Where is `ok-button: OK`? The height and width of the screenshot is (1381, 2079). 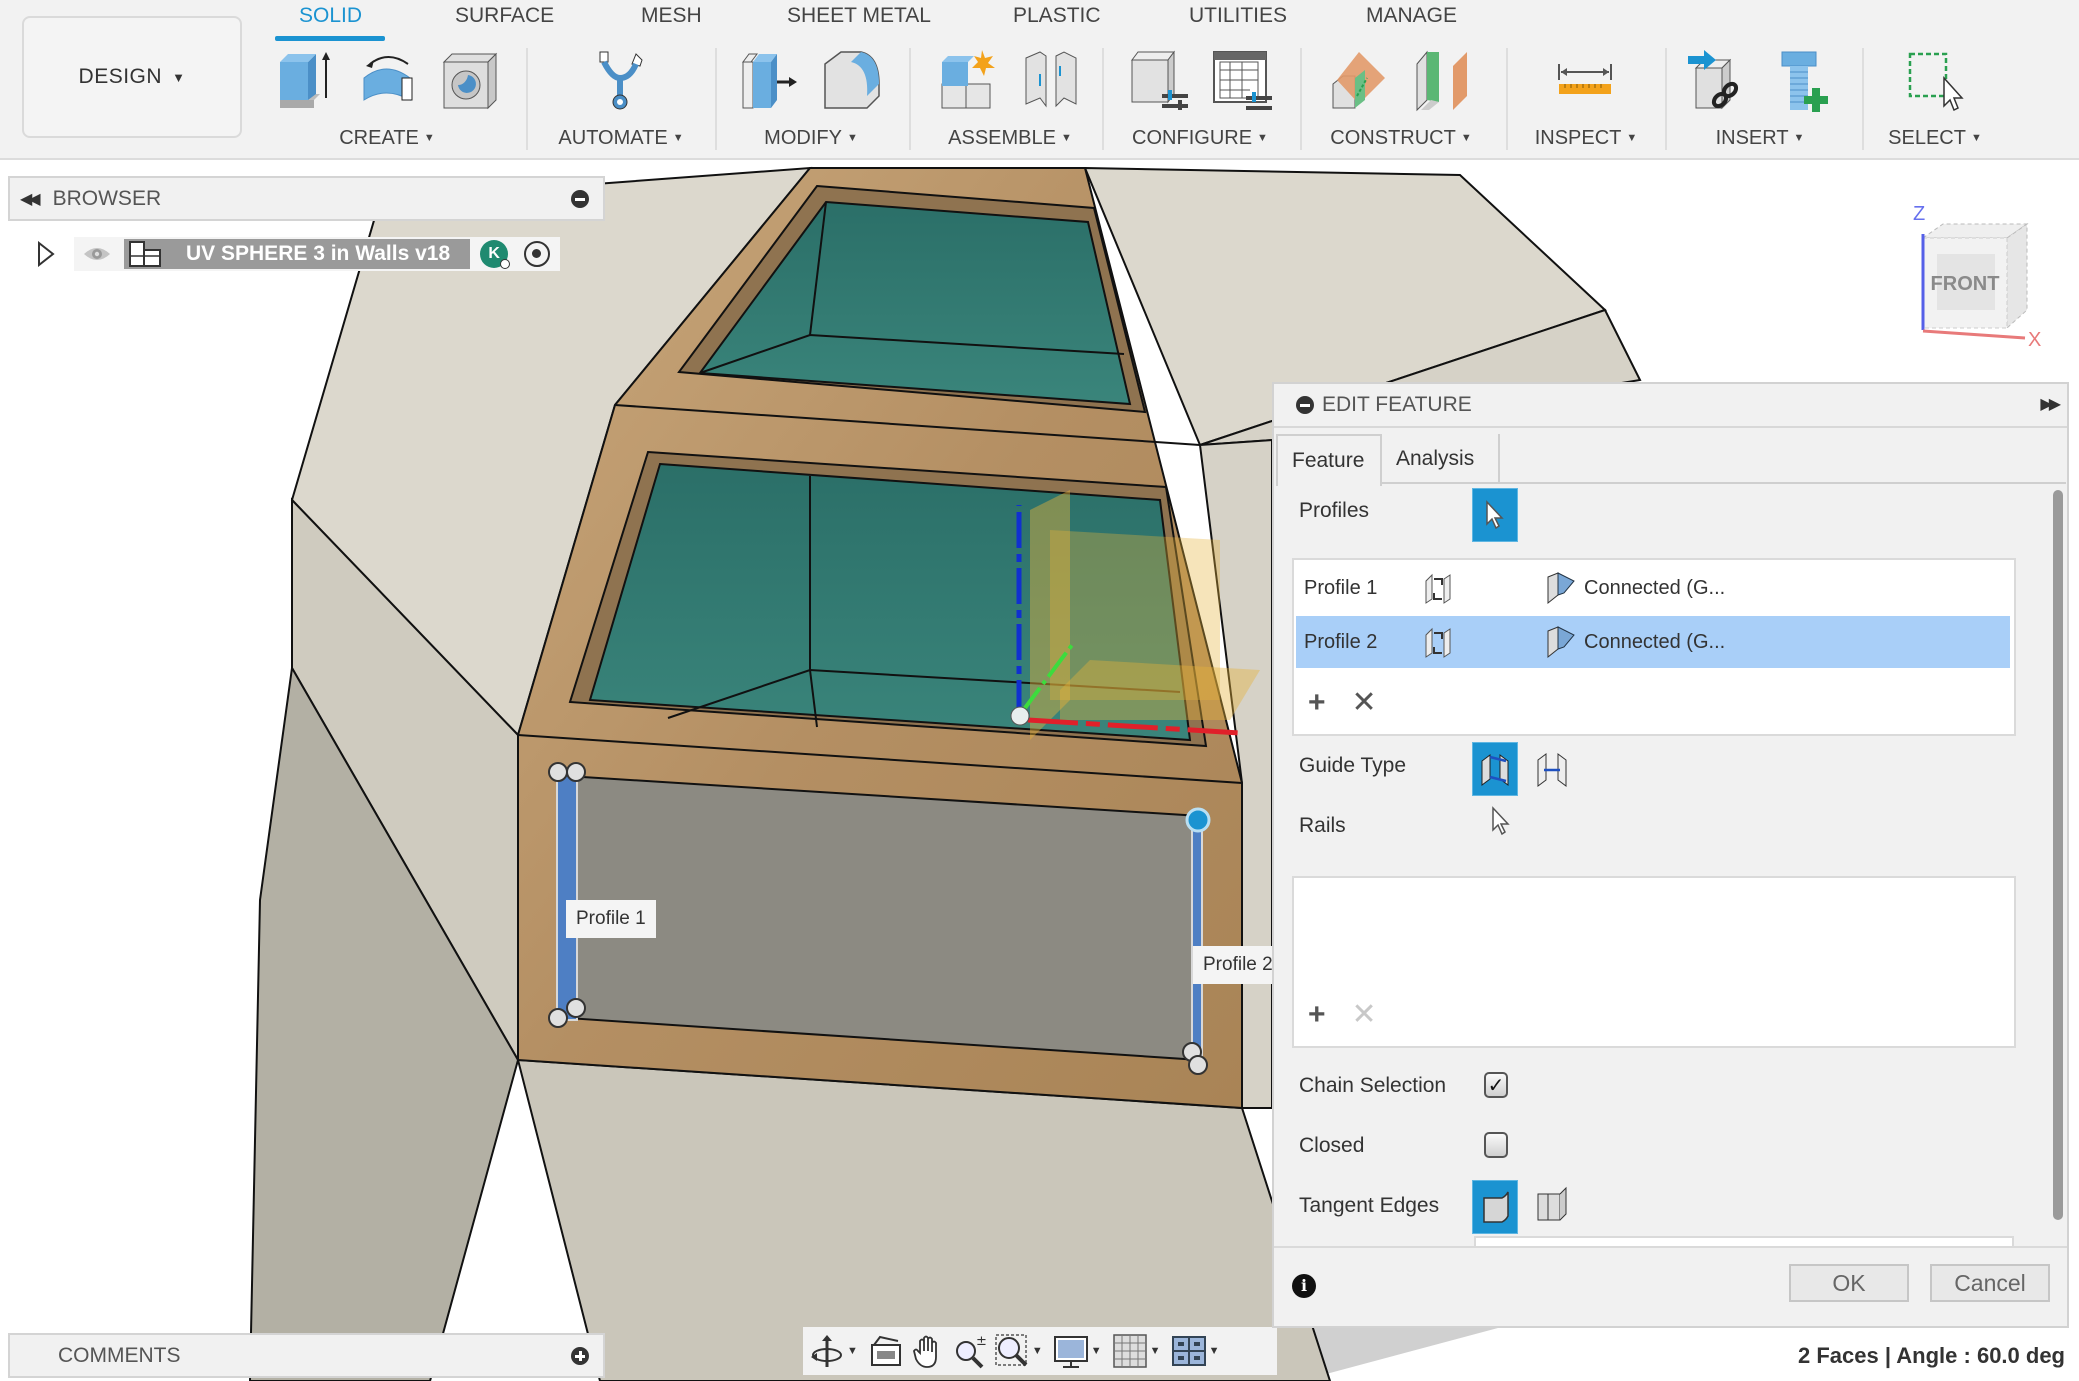 ok-button: OK is located at coordinates (1849, 1283).